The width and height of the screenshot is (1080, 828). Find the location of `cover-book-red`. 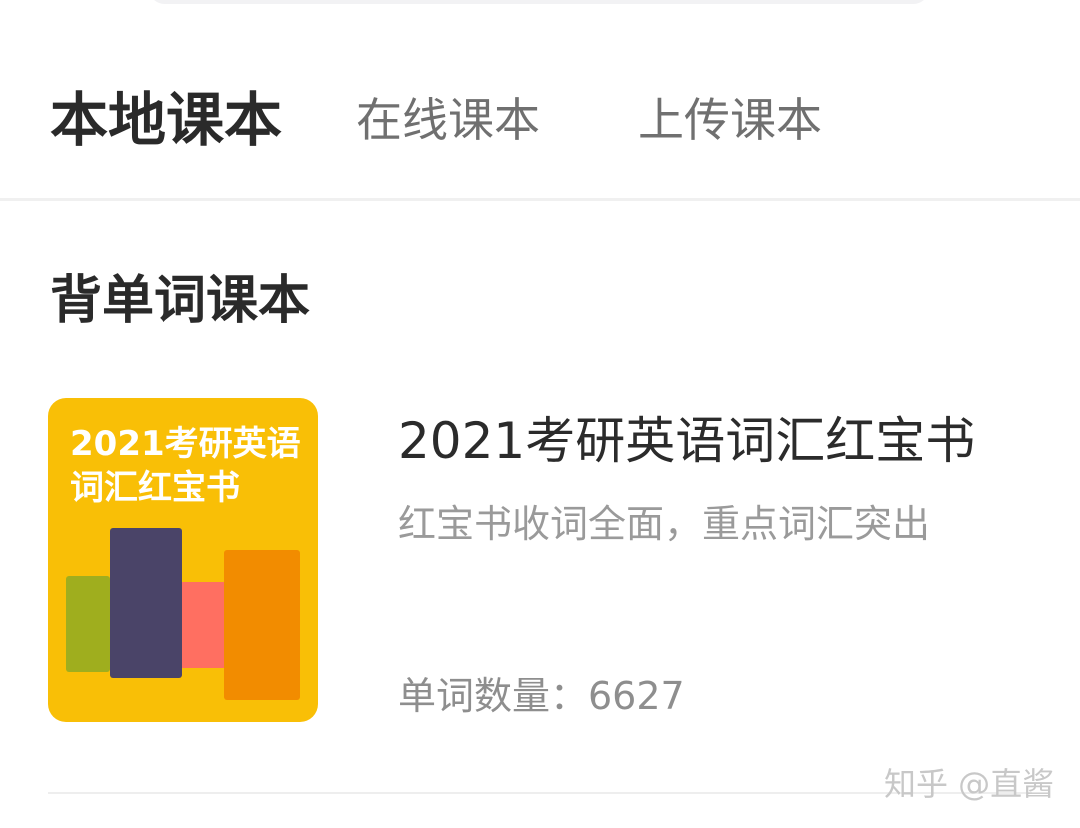

cover-book-red is located at coordinates (203, 625).